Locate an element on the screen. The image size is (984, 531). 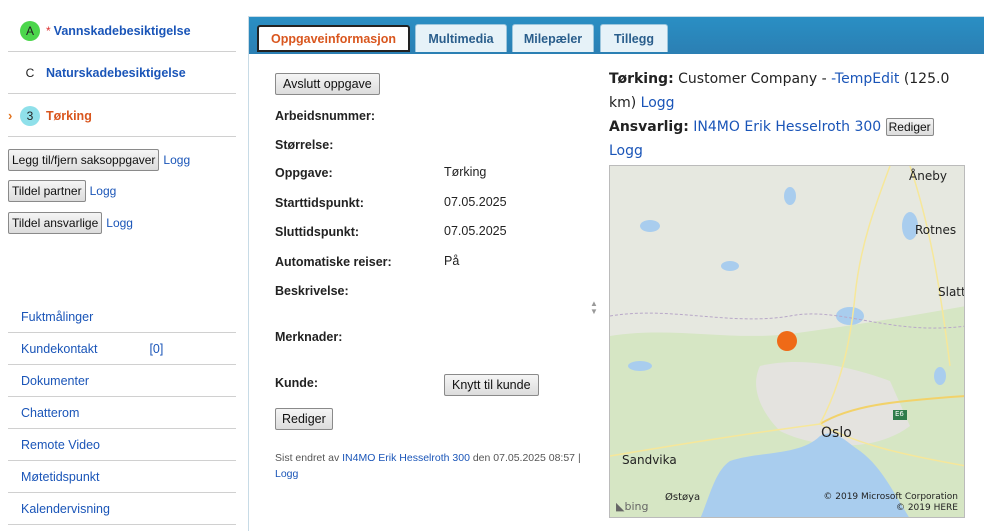
map-copyright: © 2019 HERE is located at coordinates (926, 508).